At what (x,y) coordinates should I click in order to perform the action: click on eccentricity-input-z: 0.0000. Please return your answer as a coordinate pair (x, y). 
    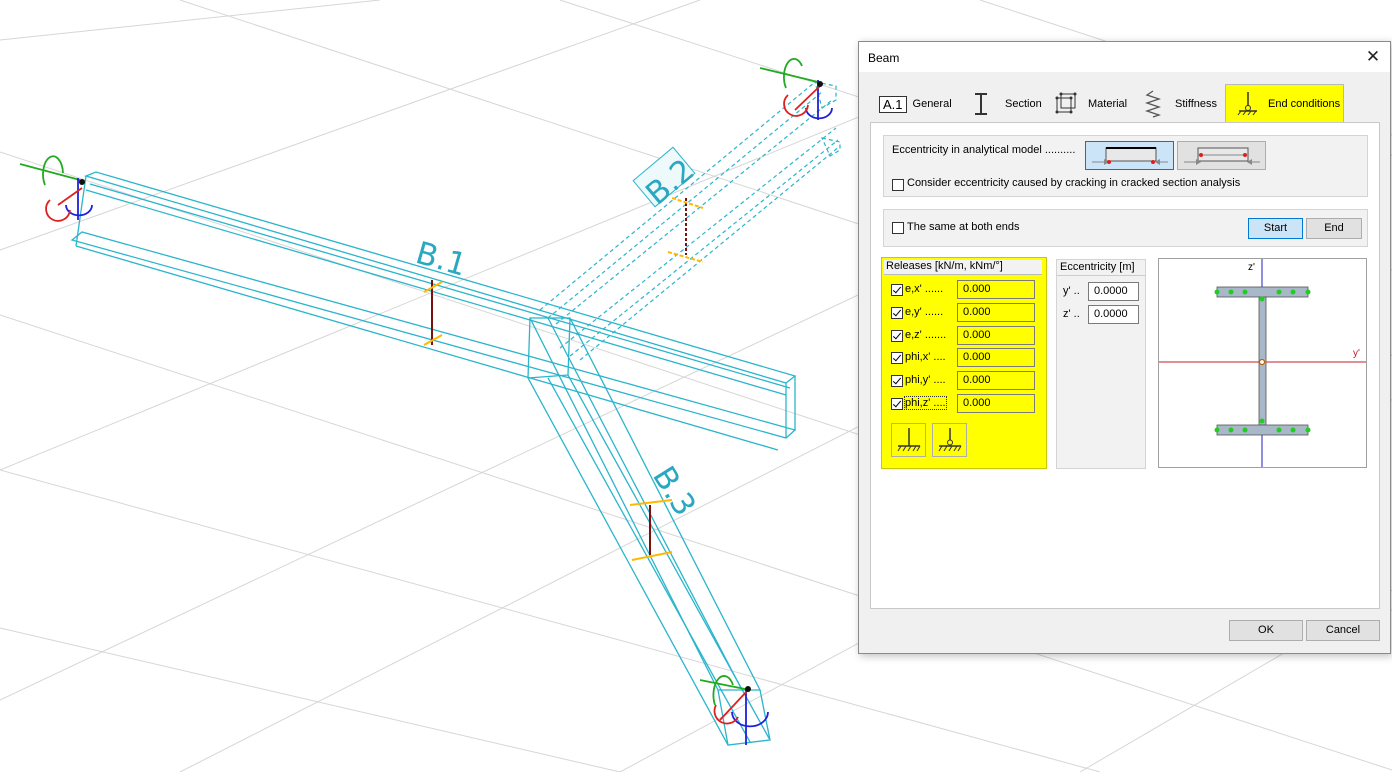
    Looking at the image, I should click on (1113, 314).